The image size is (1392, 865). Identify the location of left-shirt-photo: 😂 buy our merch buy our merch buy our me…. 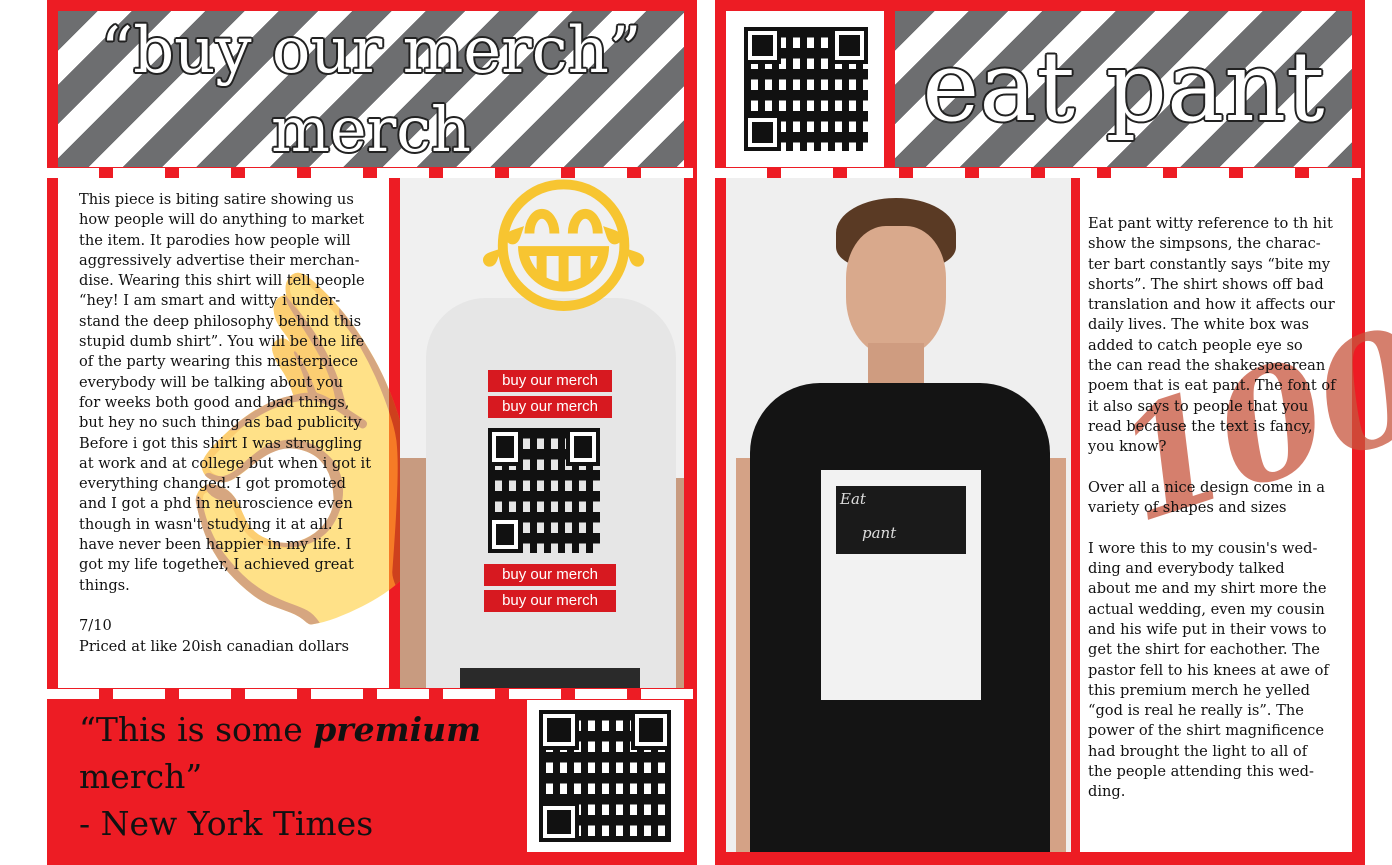
(542, 433).